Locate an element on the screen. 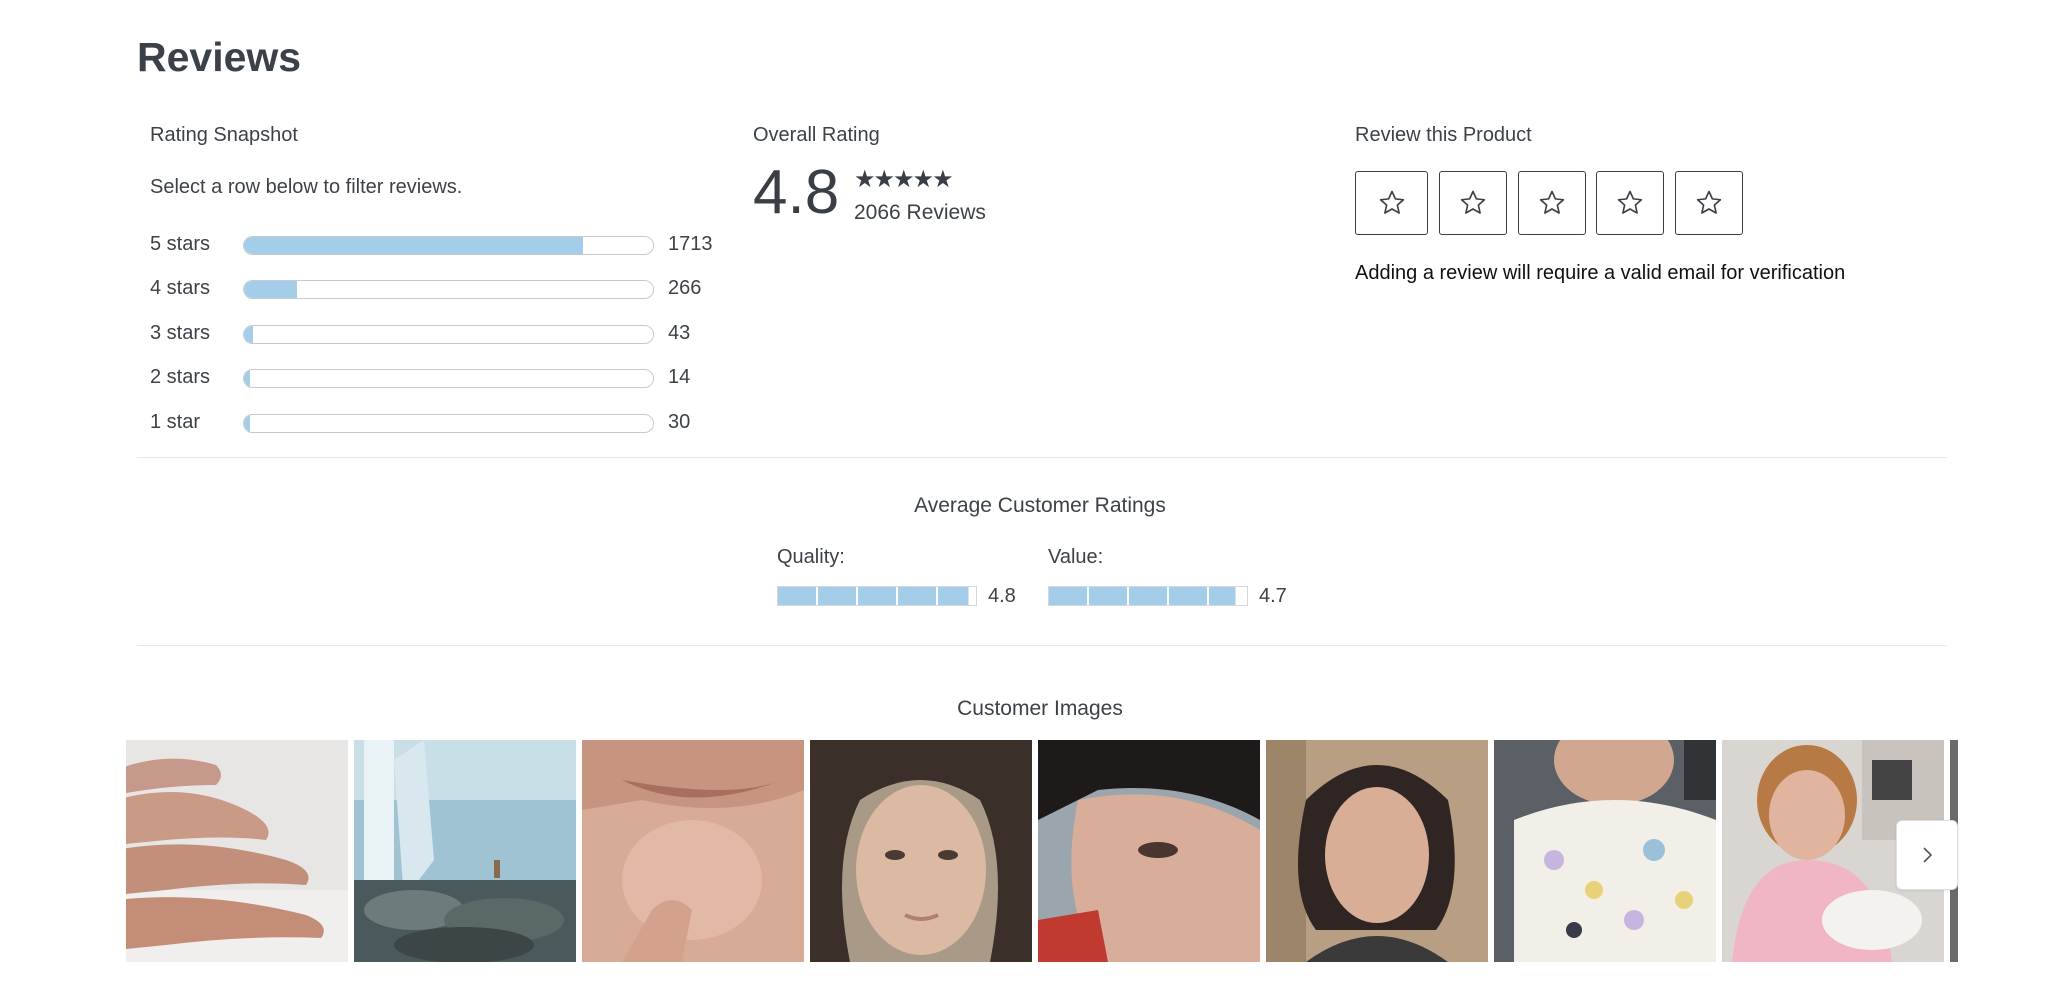 The height and width of the screenshot is (997, 2048). filter-instruction: Select a row below to filter reviews. is located at coordinates (306, 187).